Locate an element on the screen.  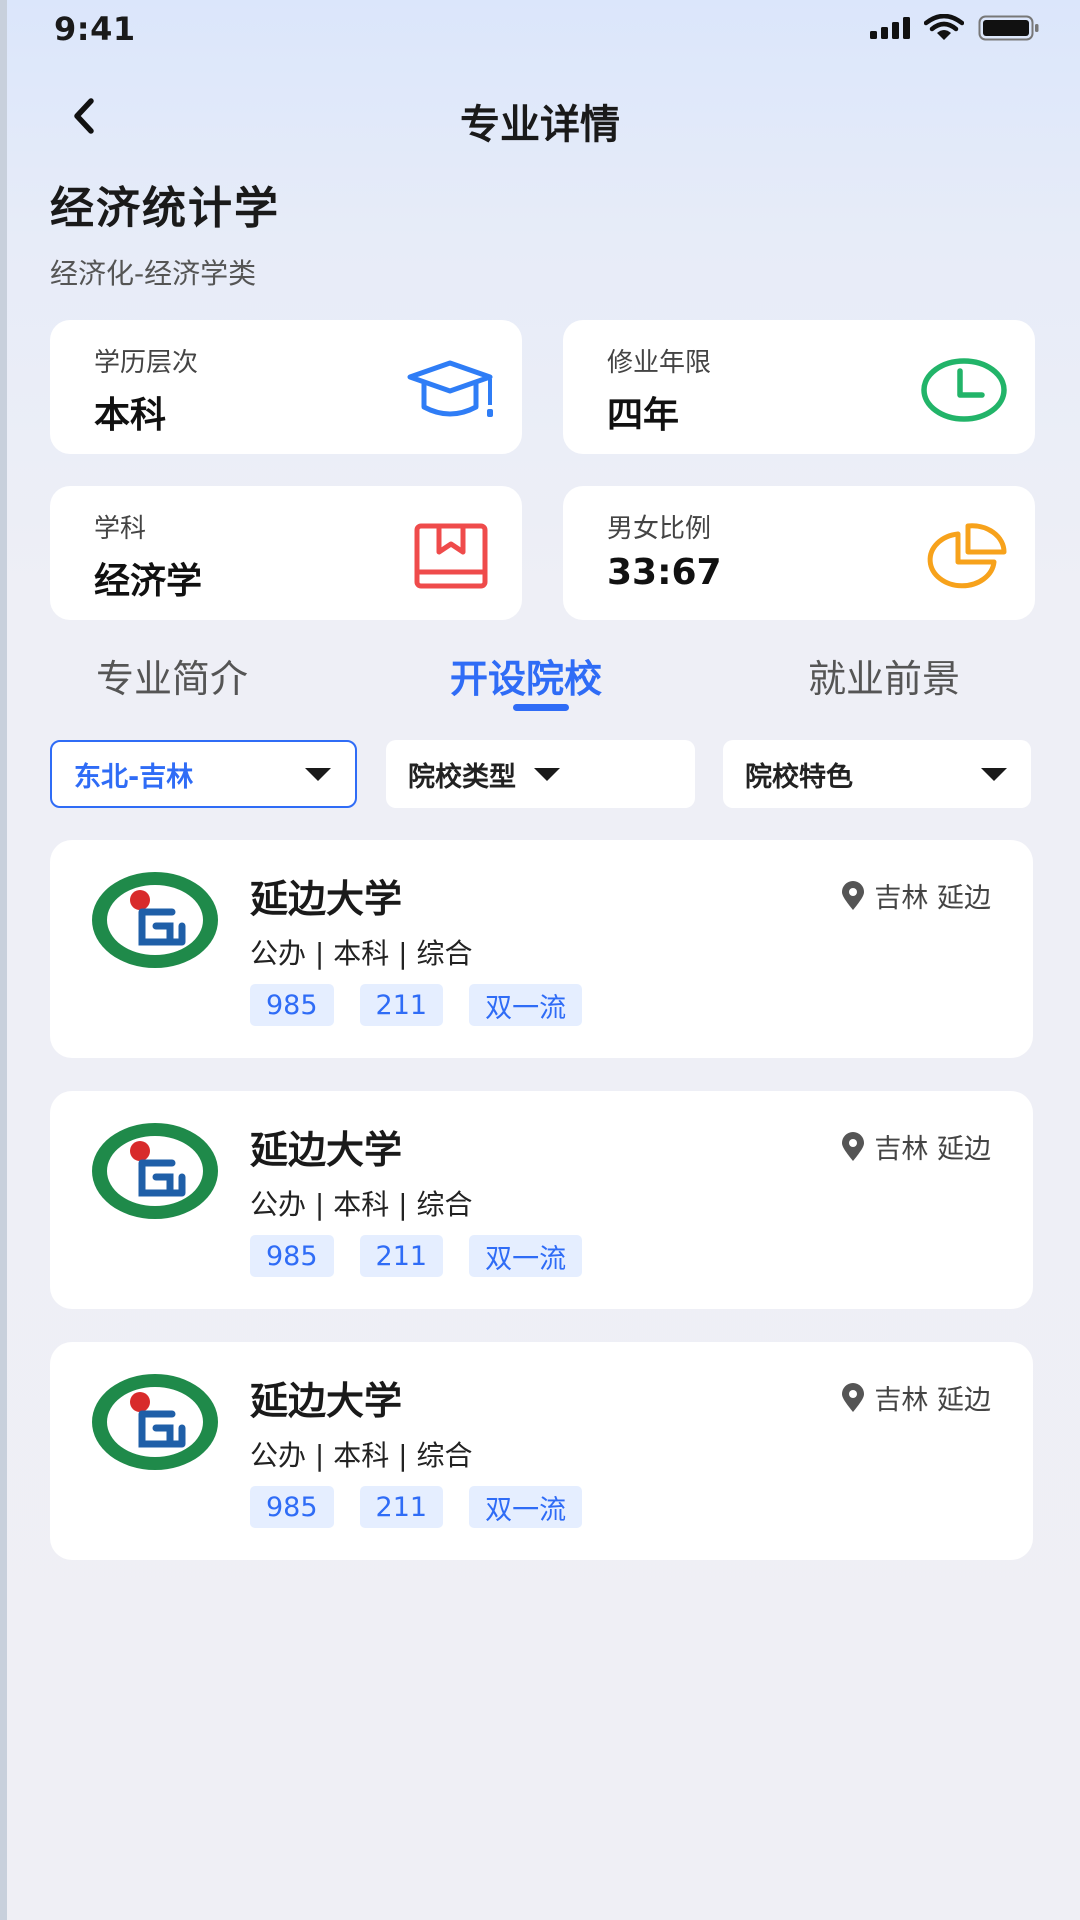
tab-offering-schools: 开设院校 is located at coordinates (526, 675).